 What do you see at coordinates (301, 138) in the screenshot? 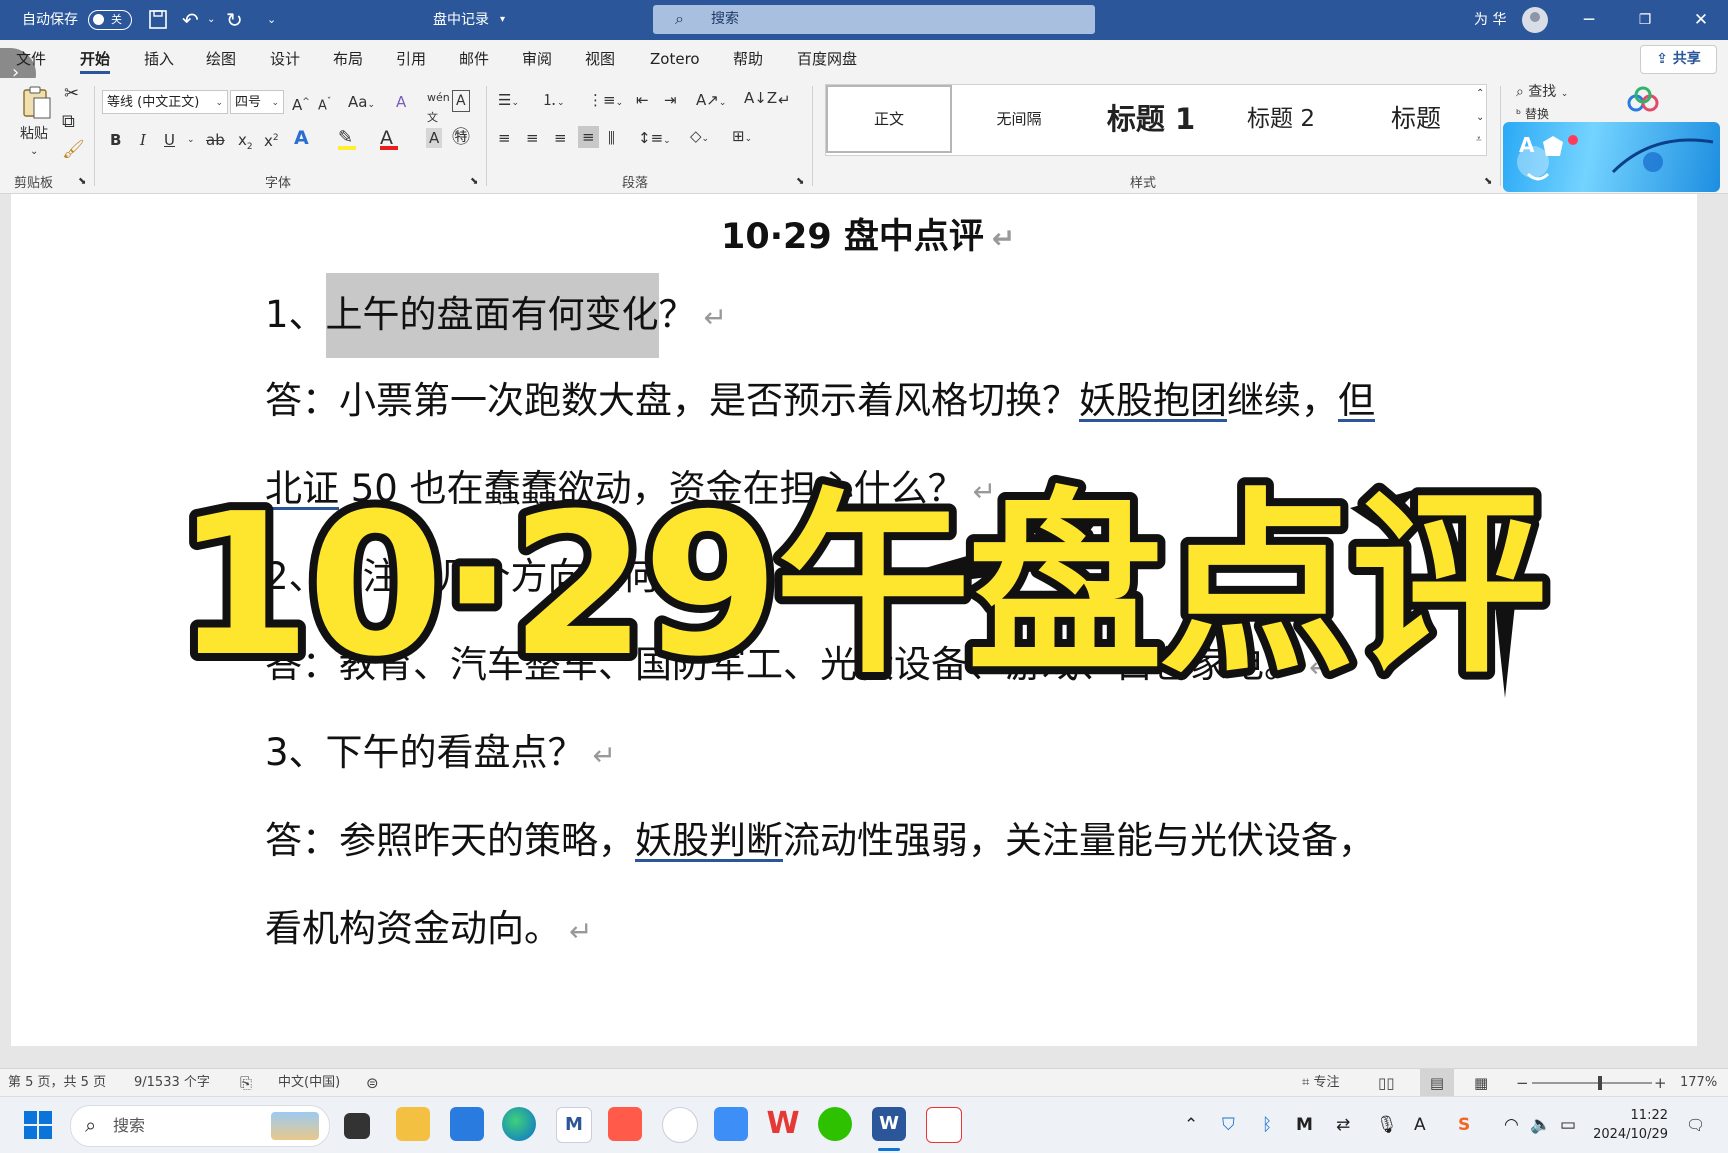
I see `text-effects-icon: A` at bounding box center [301, 138].